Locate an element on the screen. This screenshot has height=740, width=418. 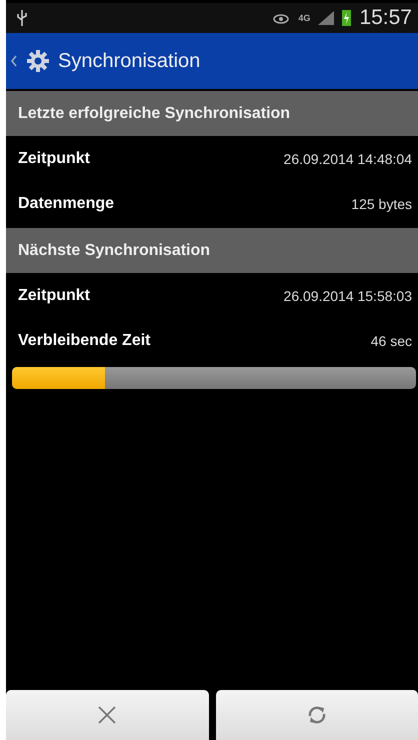
eye-icon is located at coordinates (281, 18).